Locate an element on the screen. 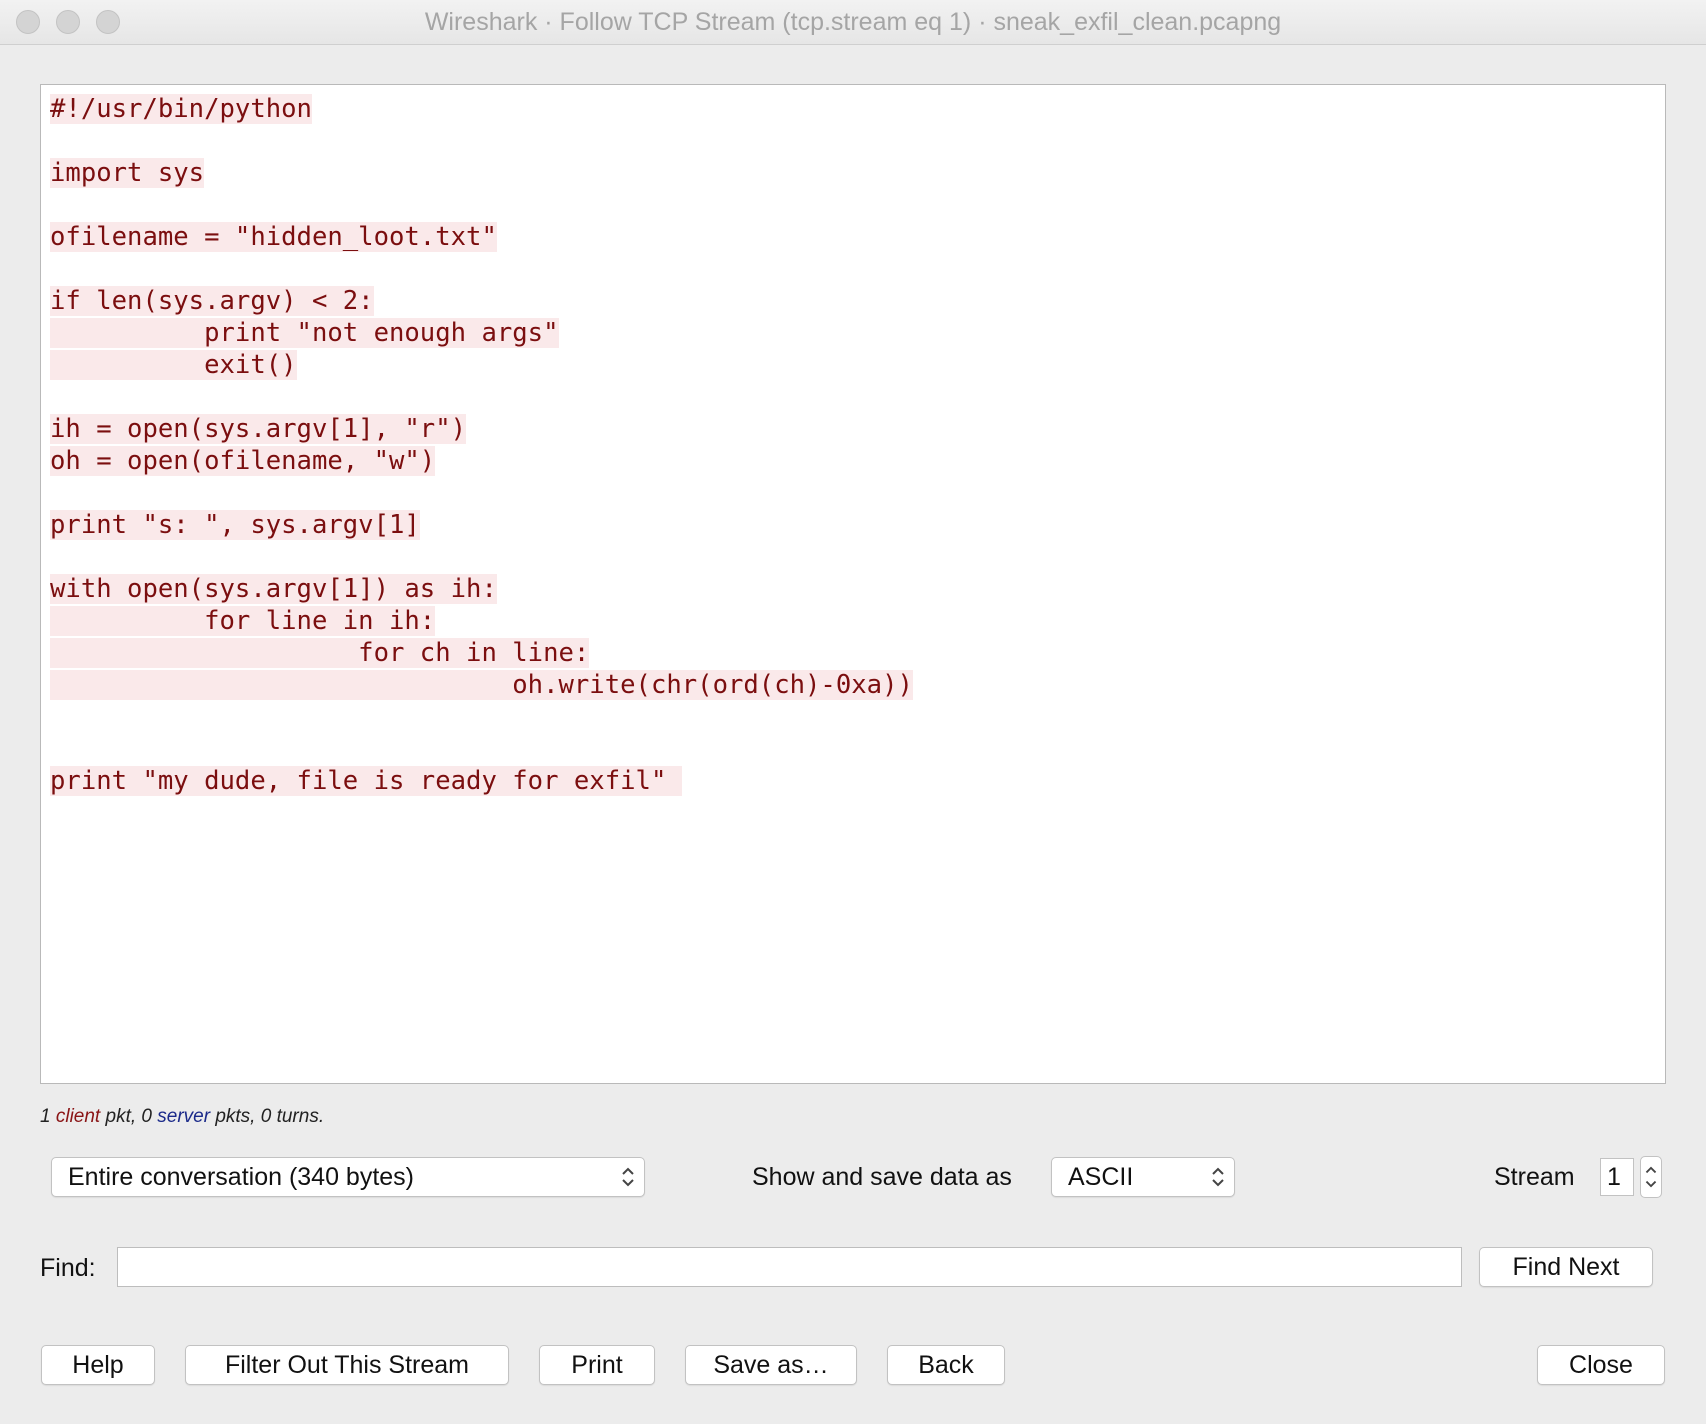  stream-line: if len(sys.argv) < 2: is located at coordinates (481, 301).